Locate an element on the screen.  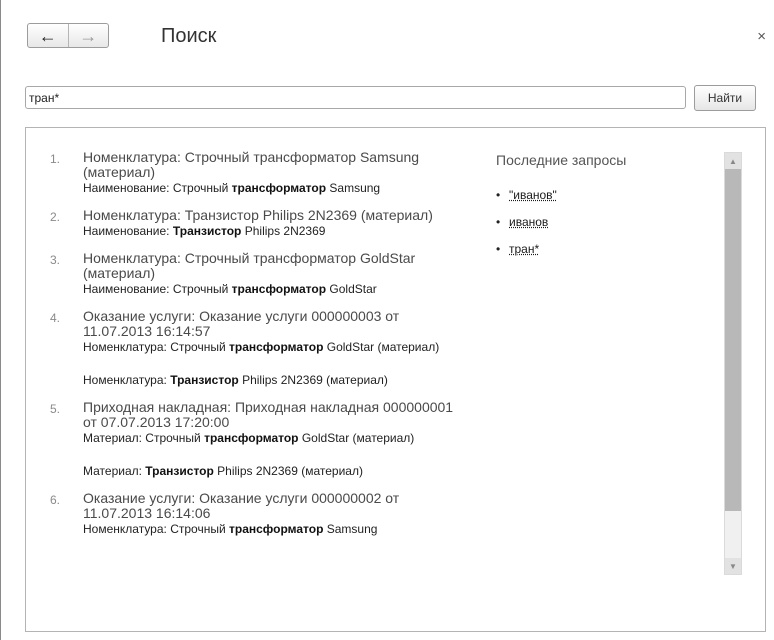
search-input is located at coordinates (355, 97).